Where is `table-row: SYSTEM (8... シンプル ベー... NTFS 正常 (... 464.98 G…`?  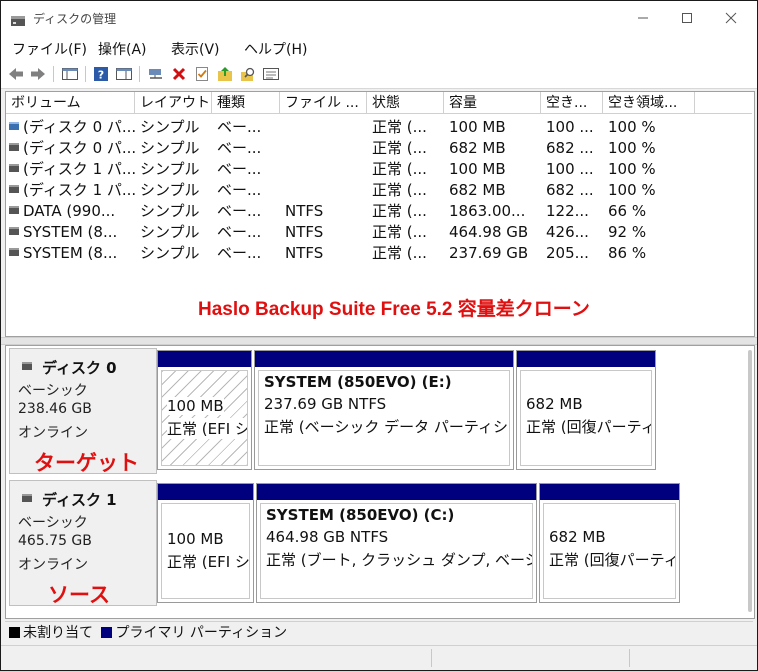 table-row: SYSTEM (8... シンプル ベー... NTFS 正常 (... 464.98 G… is located at coordinates (379, 232).